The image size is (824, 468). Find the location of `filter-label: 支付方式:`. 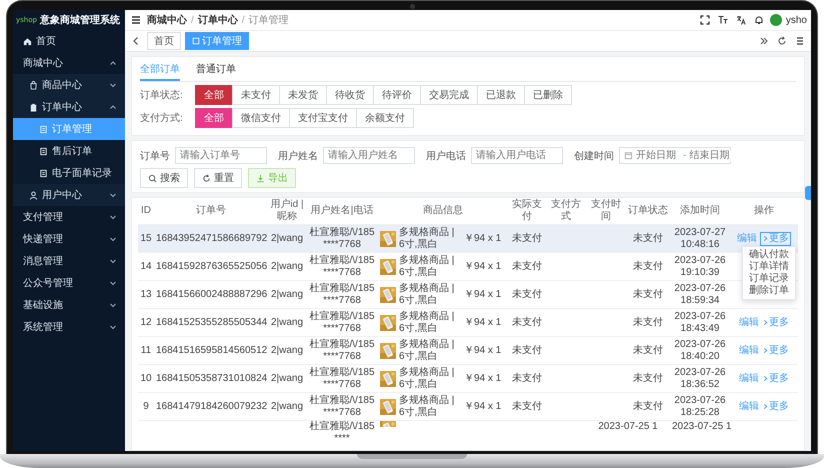

filter-label: 支付方式: is located at coordinates (162, 118).